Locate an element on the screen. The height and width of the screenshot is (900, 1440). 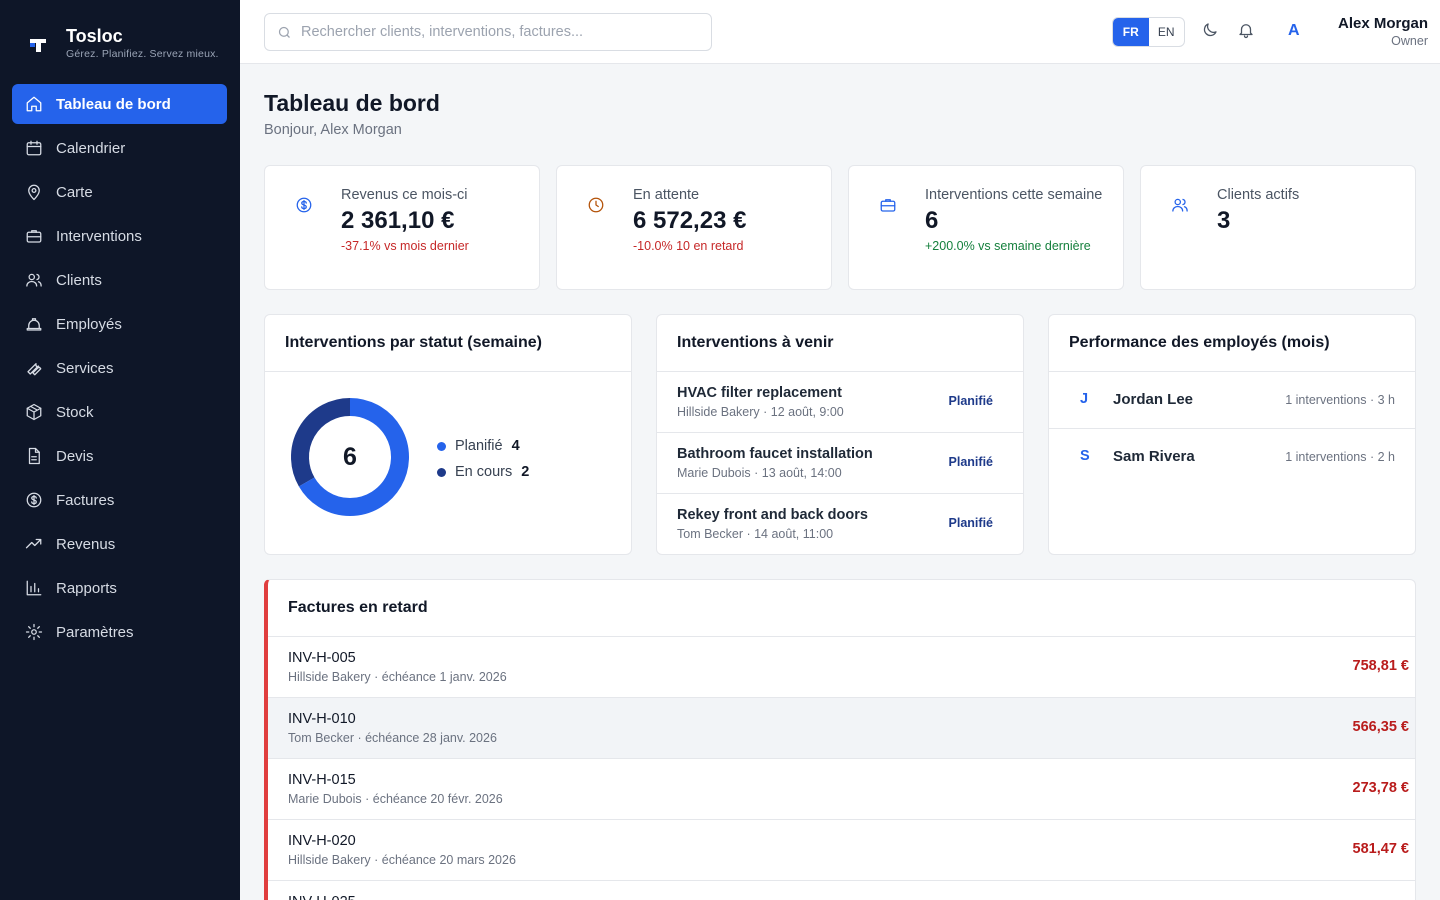
invoice-id: INV-H-025 is located at coordinates (322, 897).